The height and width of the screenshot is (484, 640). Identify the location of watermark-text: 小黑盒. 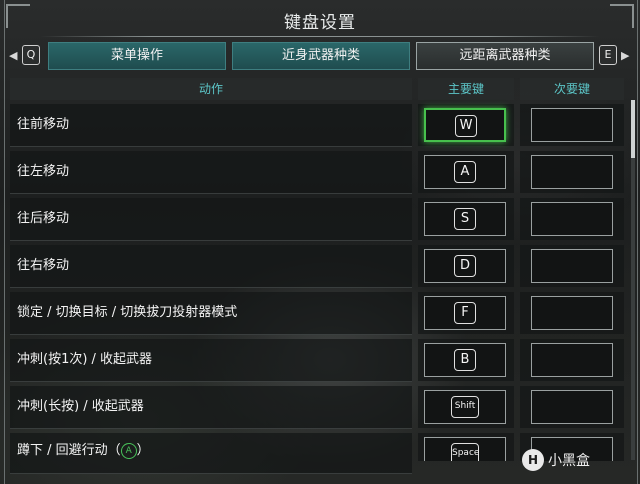
(569, 461).